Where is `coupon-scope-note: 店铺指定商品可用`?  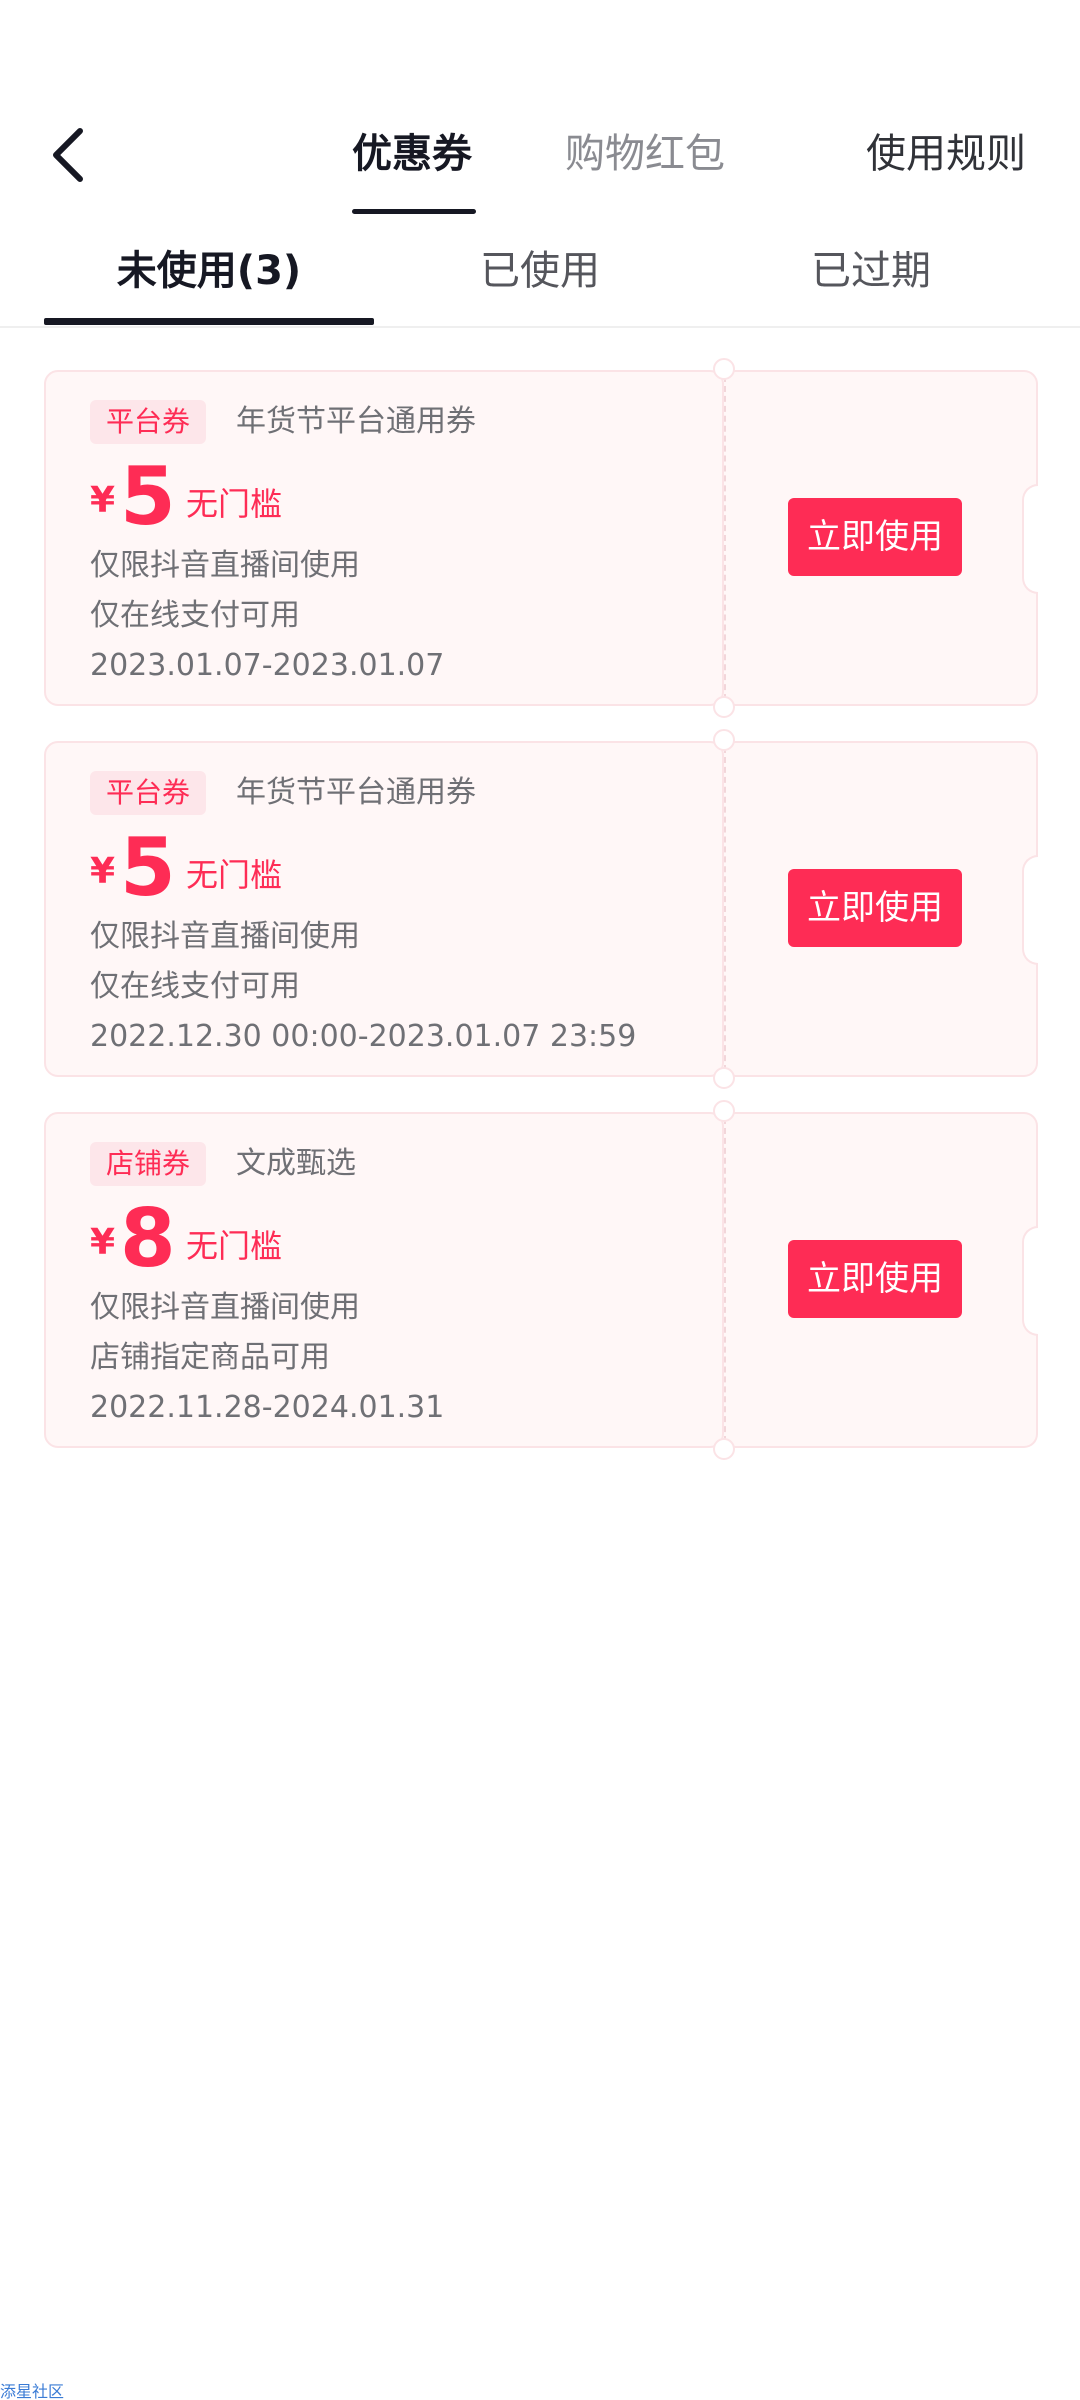 coupon-scope-note: 店铺指定商品可用 is located at coordinates (210, 1357).